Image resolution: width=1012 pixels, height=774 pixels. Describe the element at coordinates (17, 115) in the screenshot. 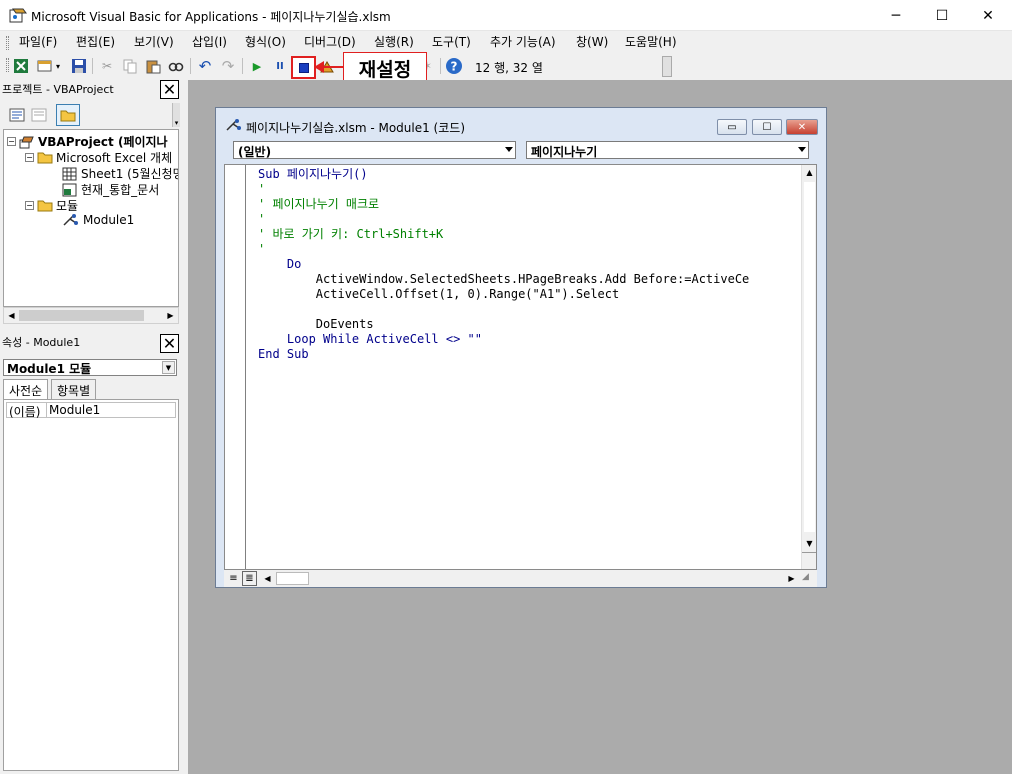

I see `view-code-icon` at that location.